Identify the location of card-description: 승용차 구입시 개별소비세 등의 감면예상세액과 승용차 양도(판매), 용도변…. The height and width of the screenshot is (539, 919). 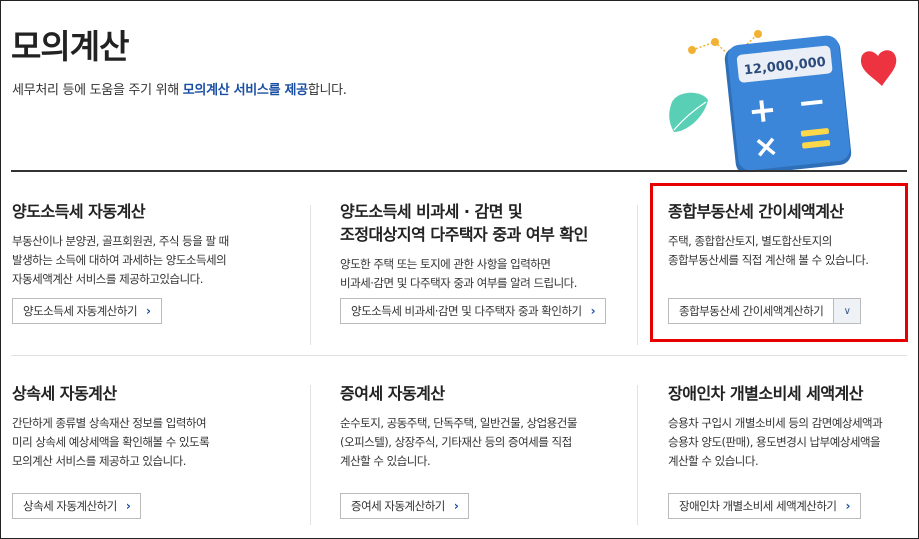
(775, 442).